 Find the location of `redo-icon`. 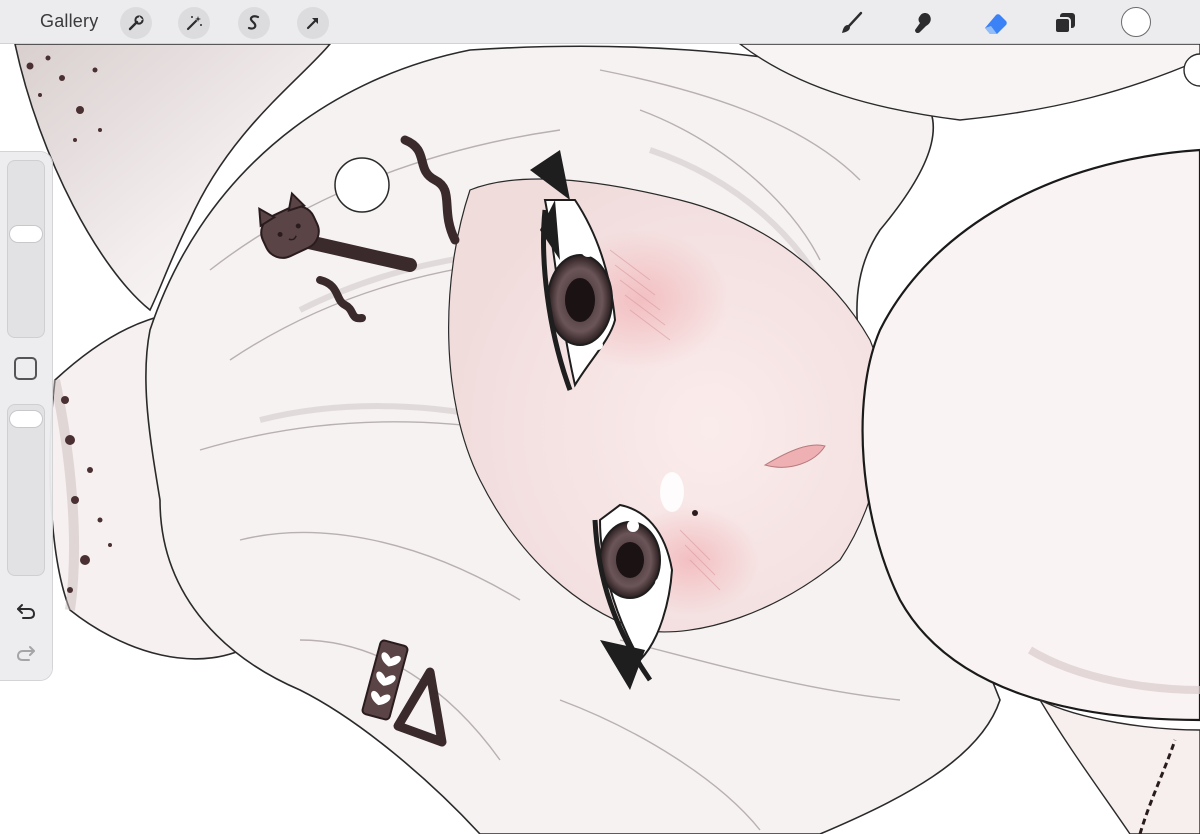

redo-icon is located at coordinates (25, 653).